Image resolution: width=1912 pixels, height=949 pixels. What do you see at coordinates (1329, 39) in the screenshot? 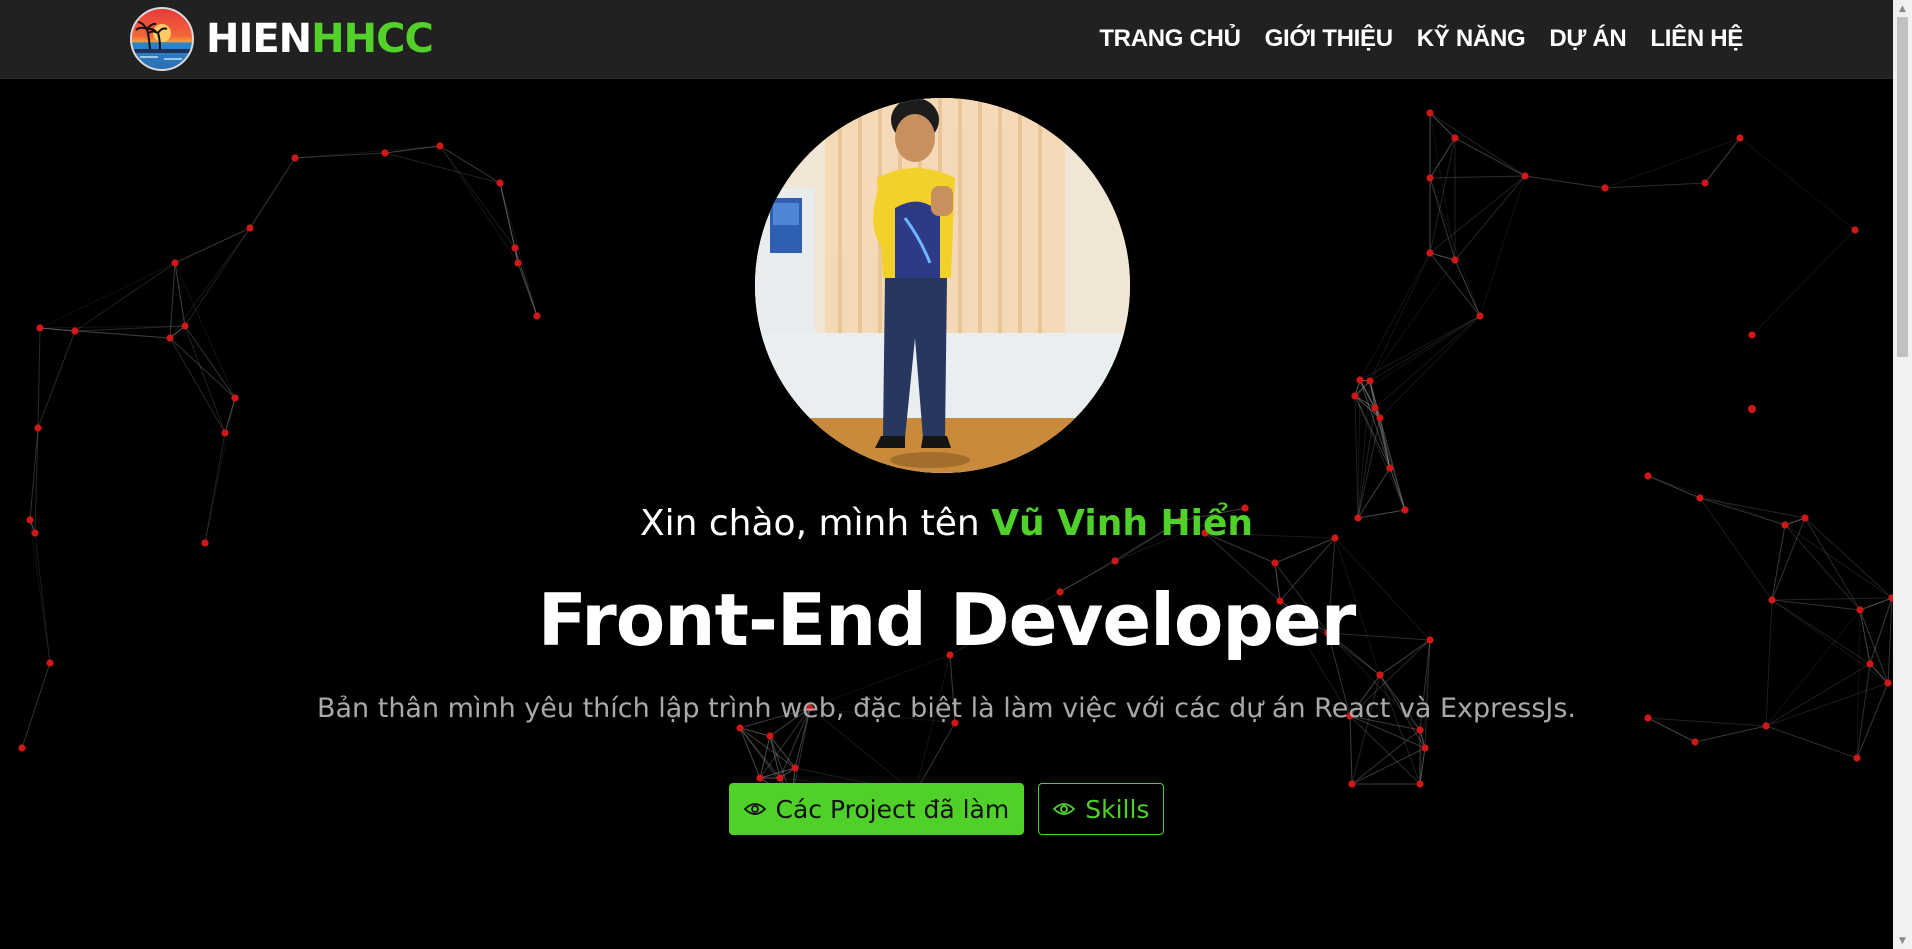
I see `nav-gioi-thieu: GIỚI THIỆU` at bounding box center [1329, 39].